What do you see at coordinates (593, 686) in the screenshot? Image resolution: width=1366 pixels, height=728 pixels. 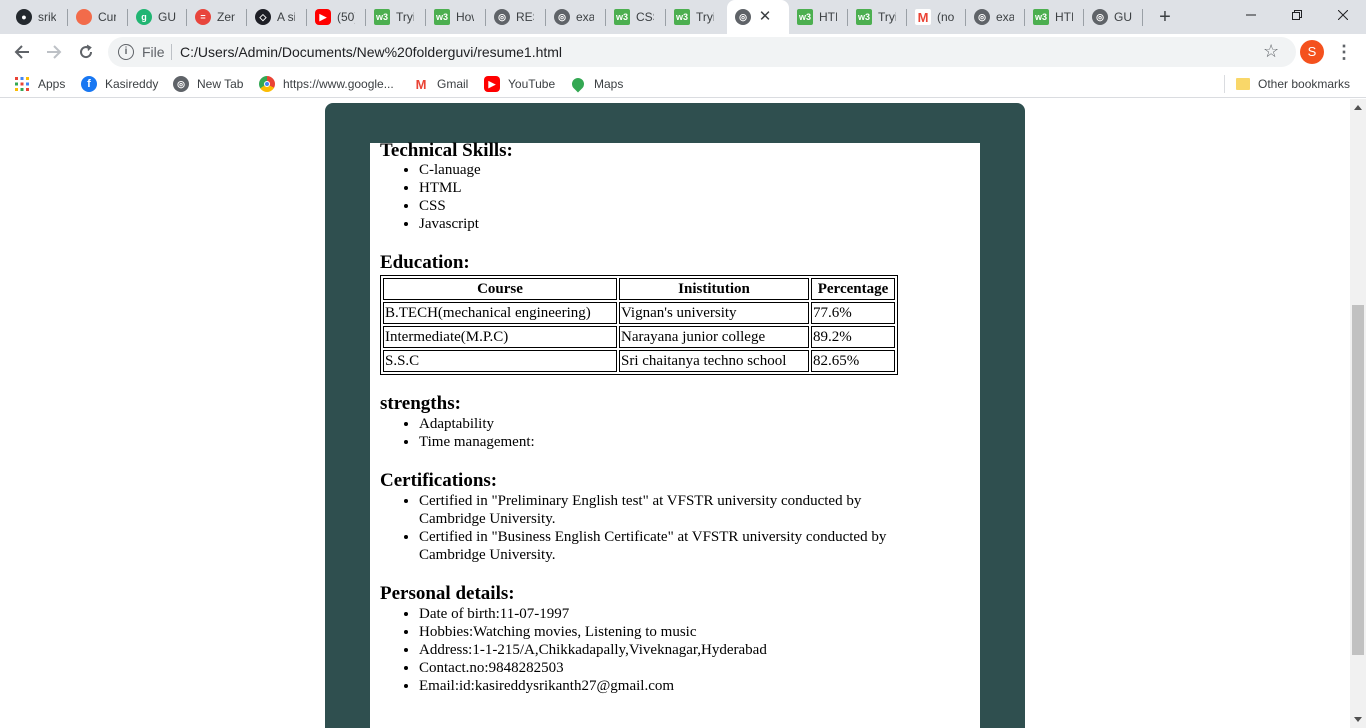 I see `list-item: Email:id:kasireddysrikanth27@gmail.com` at bounding box center [593, 686].